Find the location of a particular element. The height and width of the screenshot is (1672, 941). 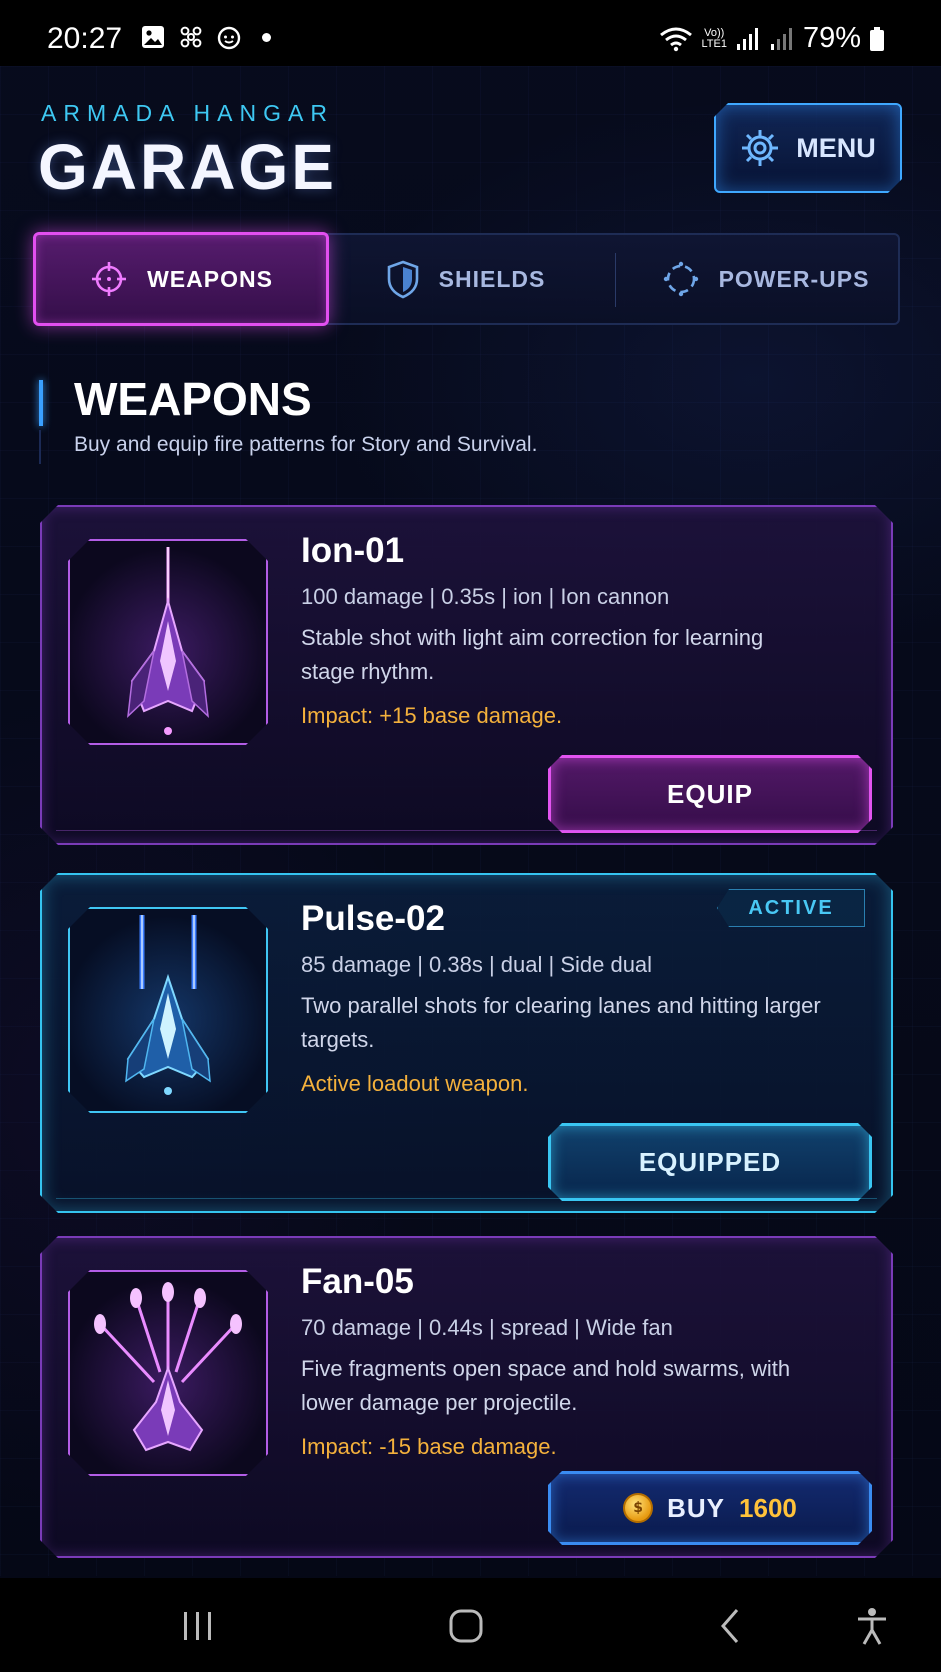

recents-button is located at coordinates (198, 1626).